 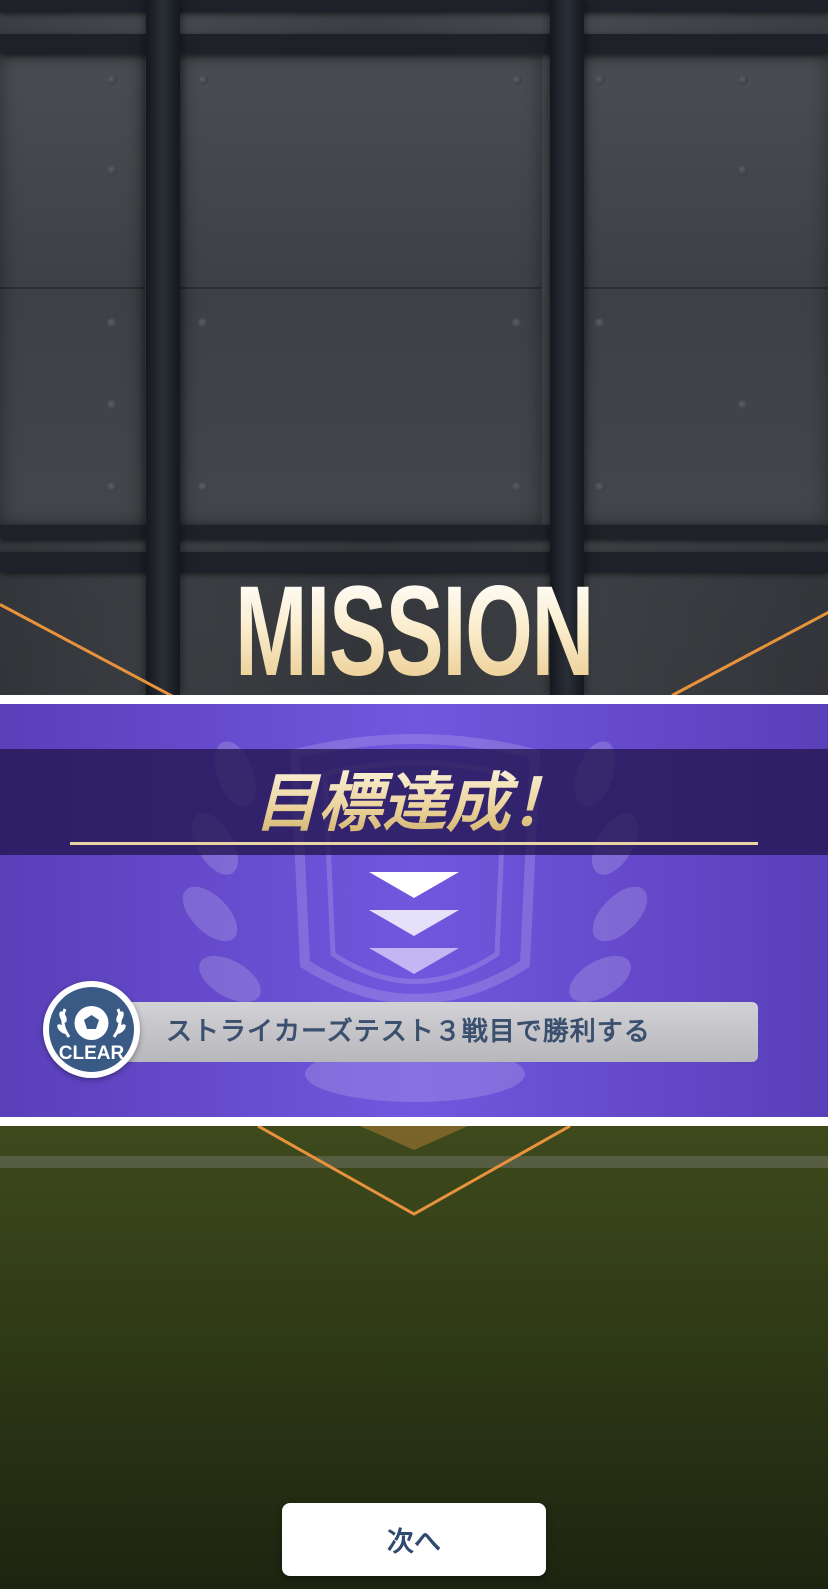 I want to click on gold-divider, so click(x=414, y=843).